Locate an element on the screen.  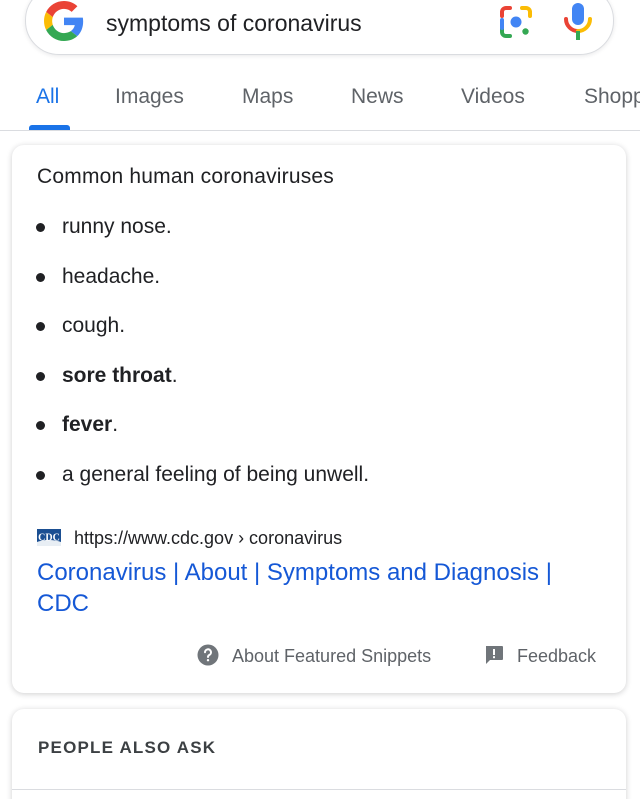
cdc-logo-text: CDC is located at coordinates (49, 538).